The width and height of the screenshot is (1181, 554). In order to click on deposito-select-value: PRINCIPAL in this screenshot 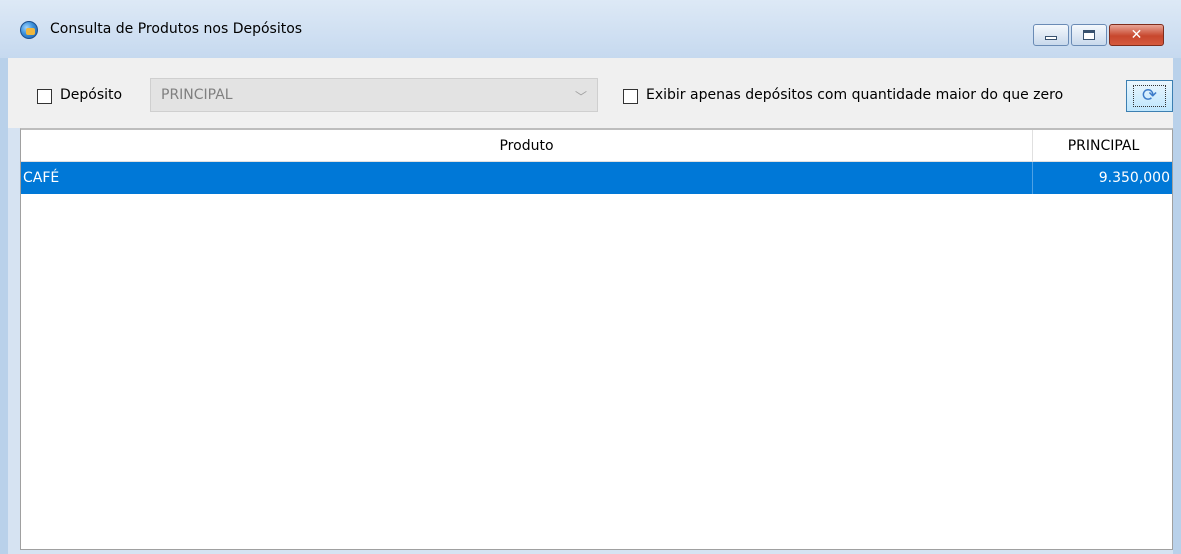, I will do `click(197, 95)`.